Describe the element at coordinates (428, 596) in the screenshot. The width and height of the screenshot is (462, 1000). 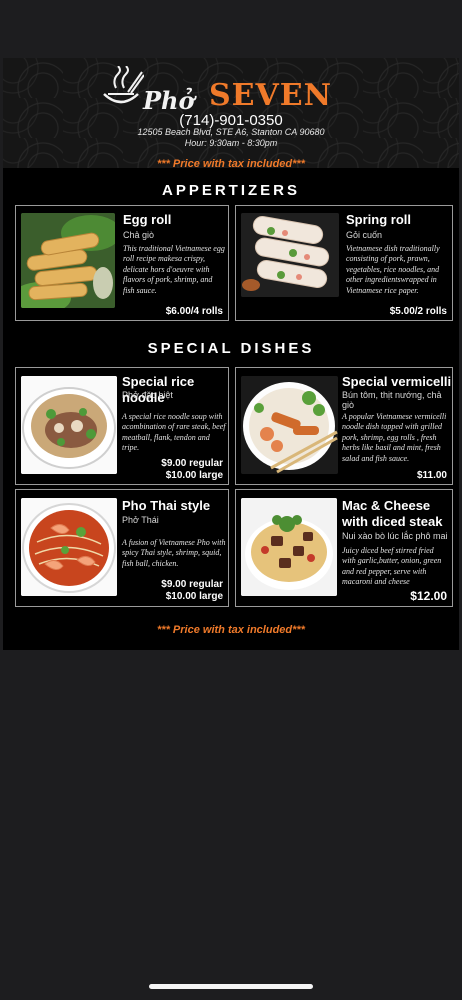
I see `mac-cheese-price: $12.00` at that location.